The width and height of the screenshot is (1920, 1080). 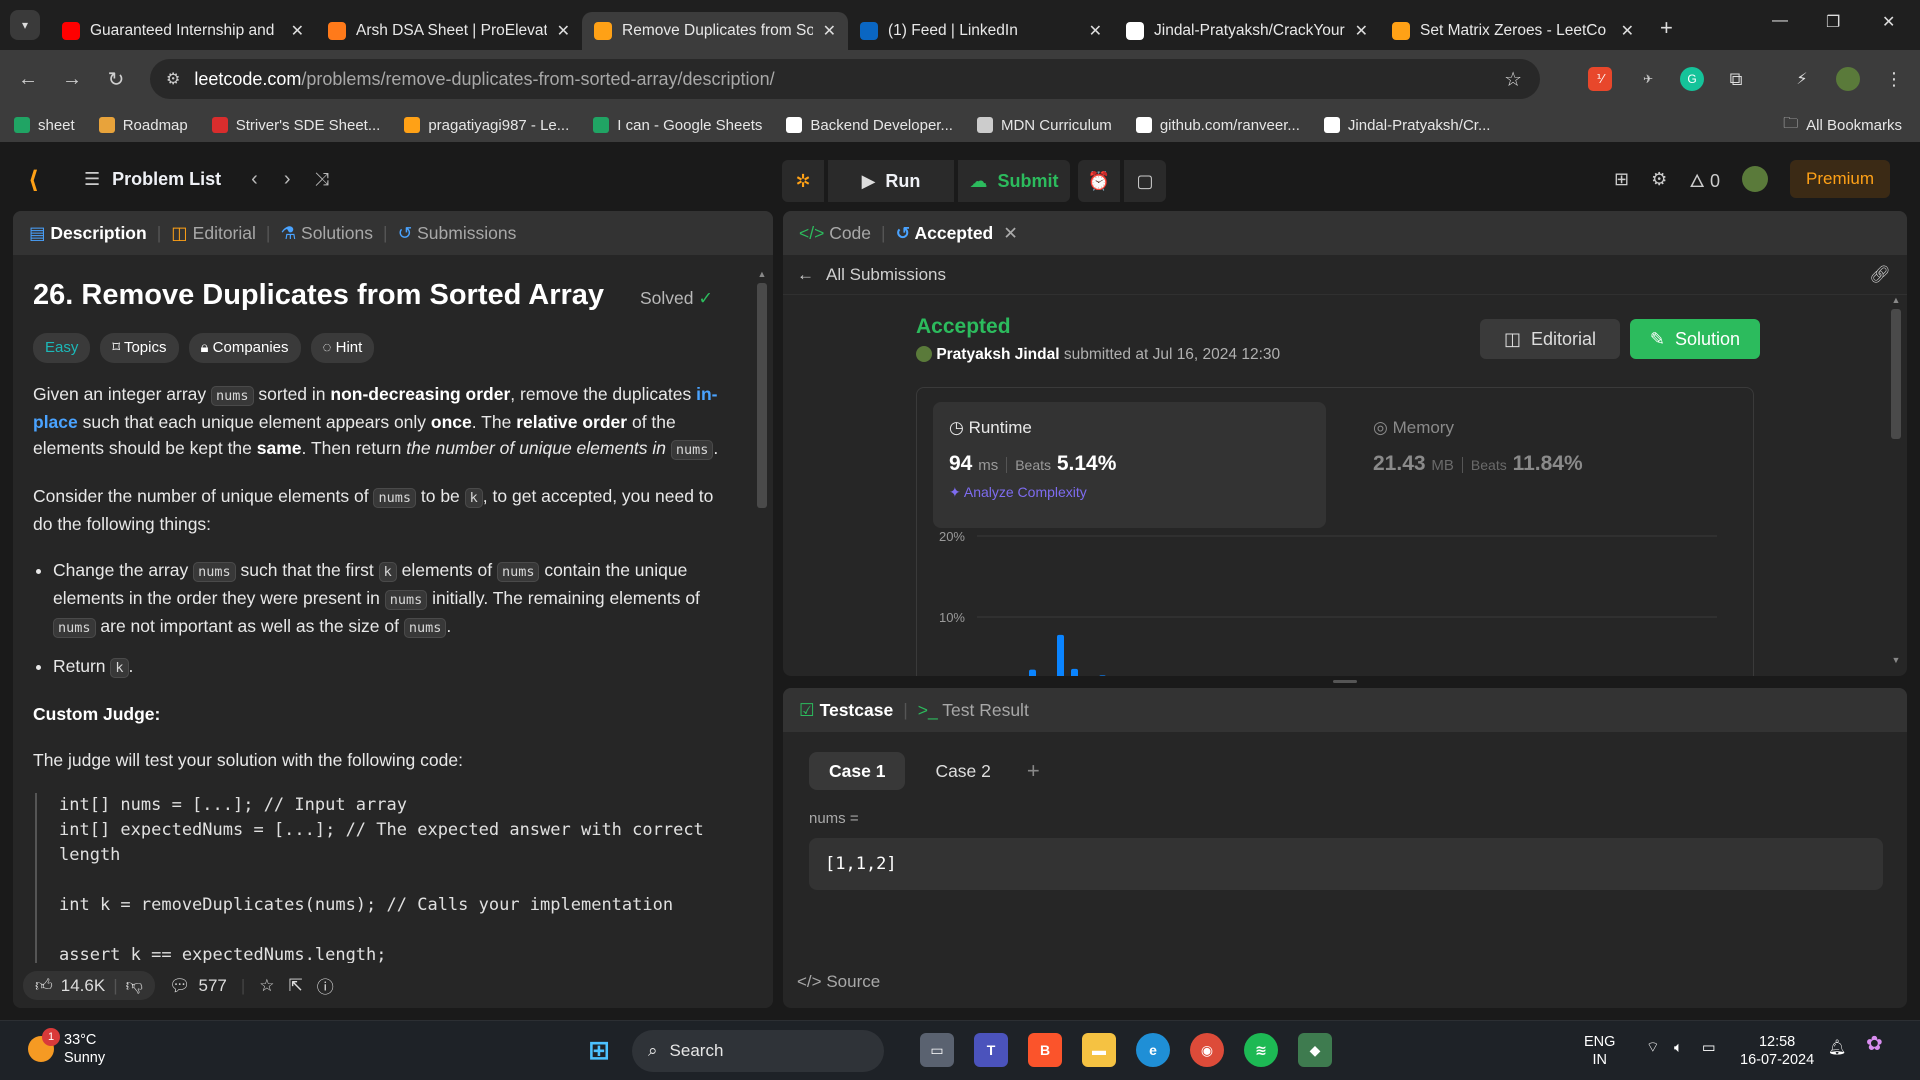 I want to click on bookmark-item: sheet, so click(x=44, y=125).